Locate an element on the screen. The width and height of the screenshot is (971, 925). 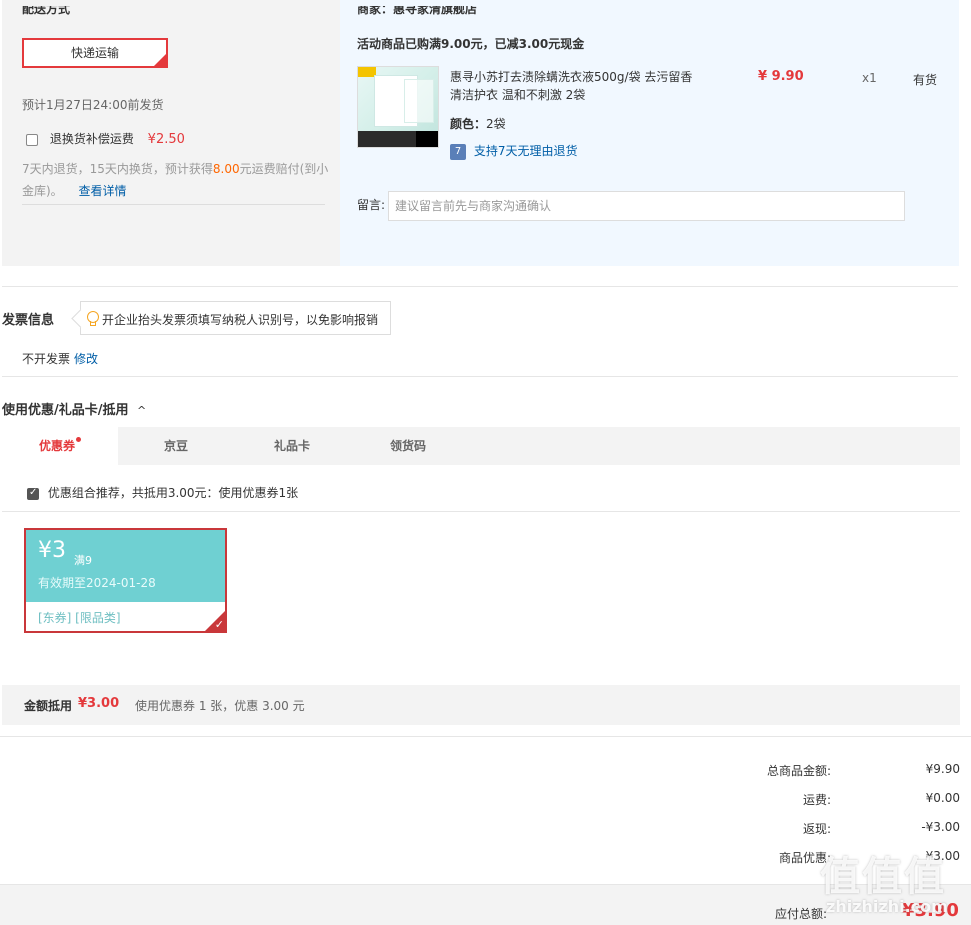
summary-shipping-label: 运费: is located at coordinates (816, 800).